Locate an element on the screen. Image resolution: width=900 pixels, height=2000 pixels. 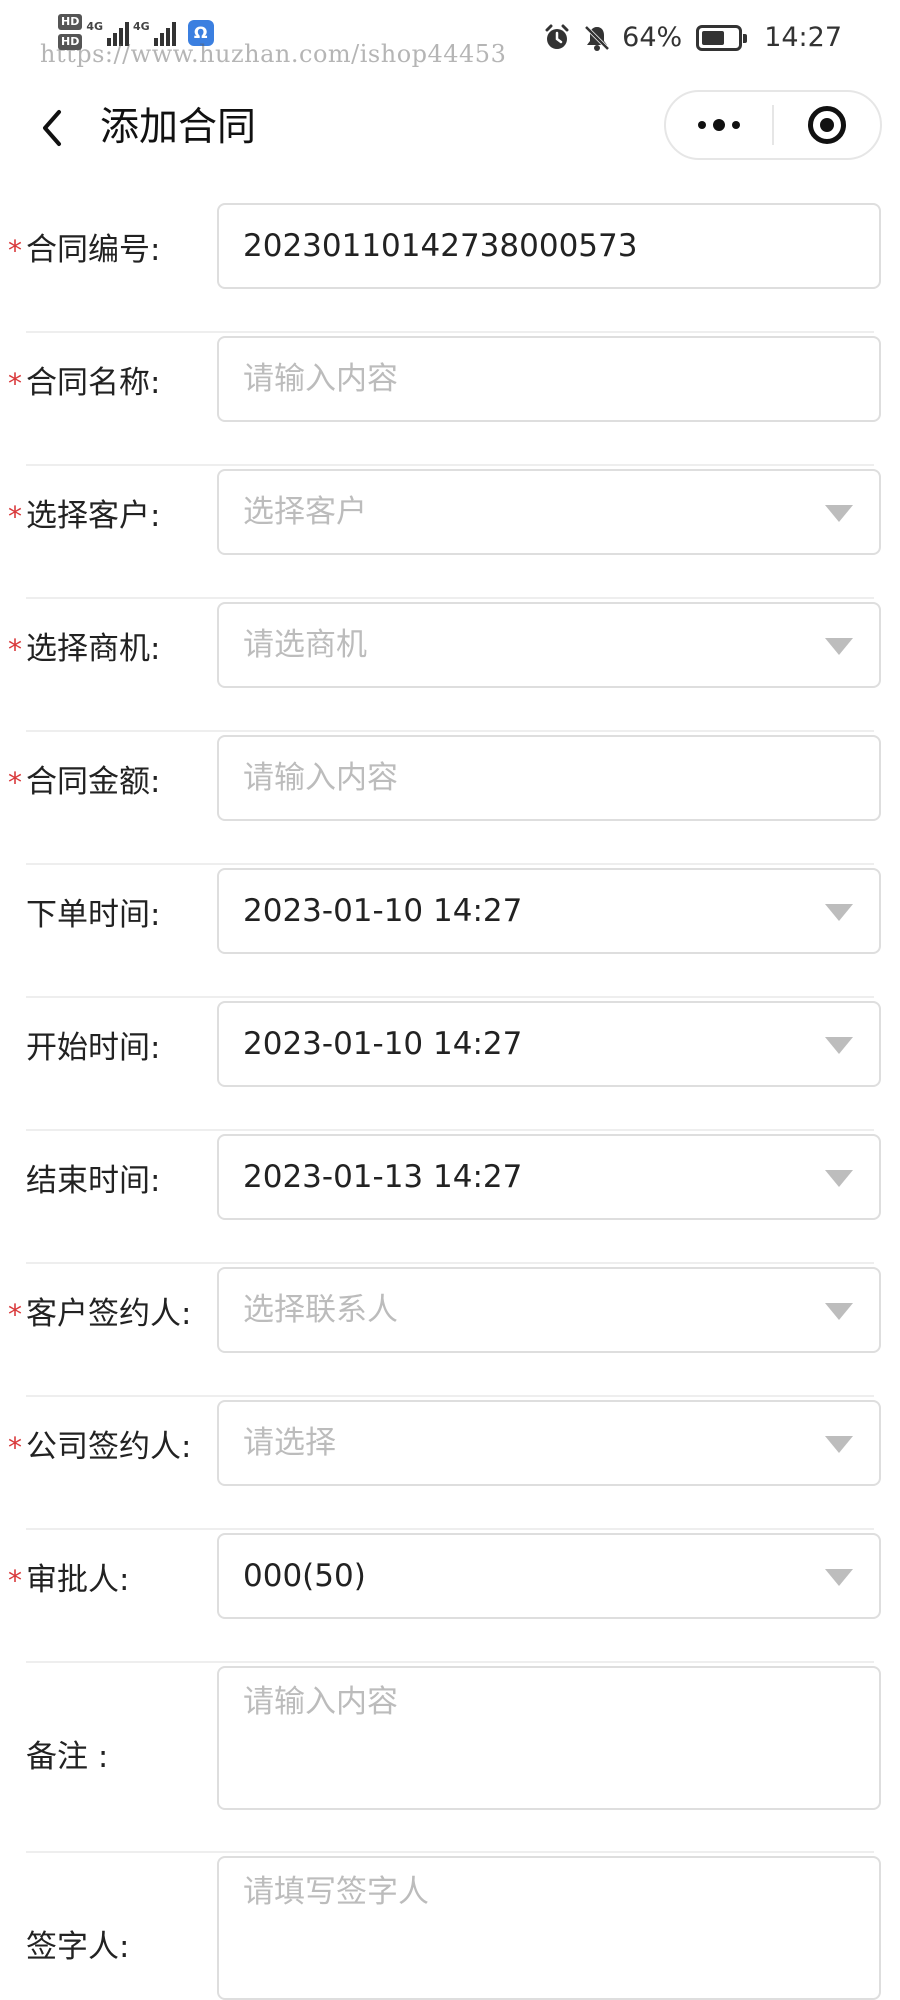
field-label: 选择商机: is located at coordinates (93, 649).